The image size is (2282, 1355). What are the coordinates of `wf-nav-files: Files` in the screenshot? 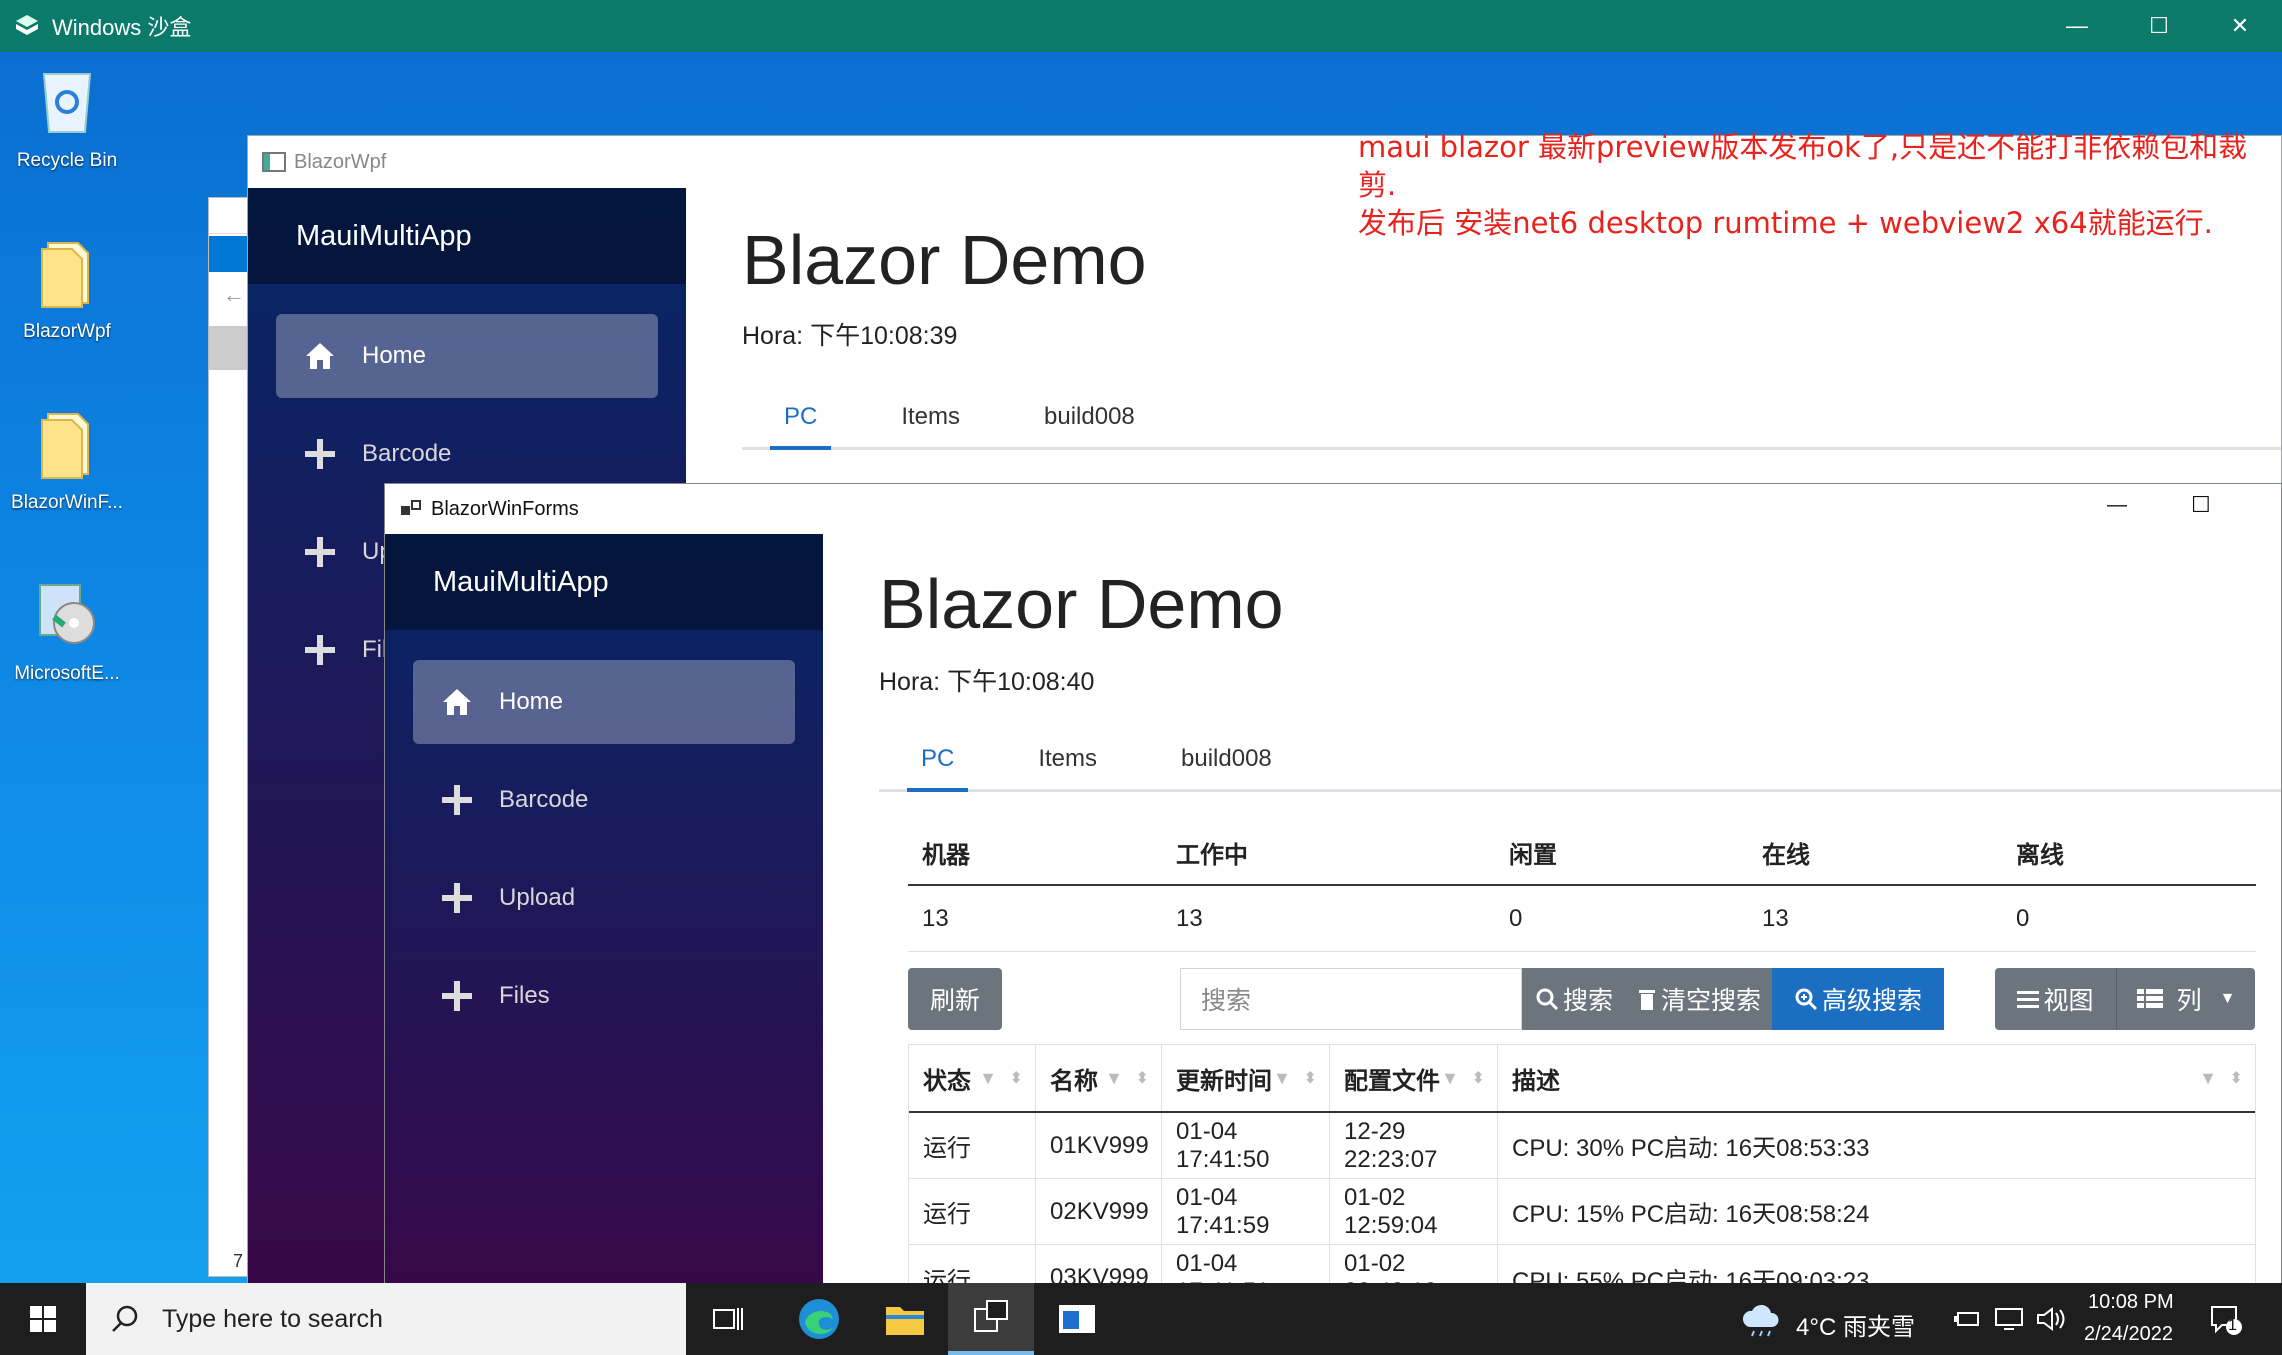 It's located at (604, 996).